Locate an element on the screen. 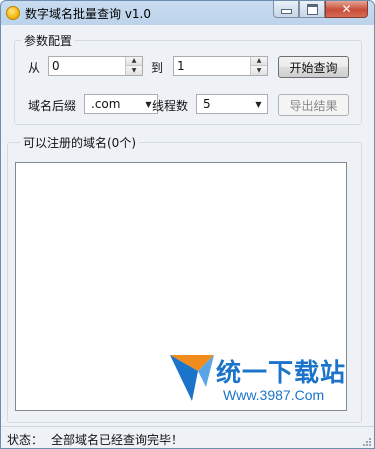  close-button: ✕ is located at coordinates (346, 9).